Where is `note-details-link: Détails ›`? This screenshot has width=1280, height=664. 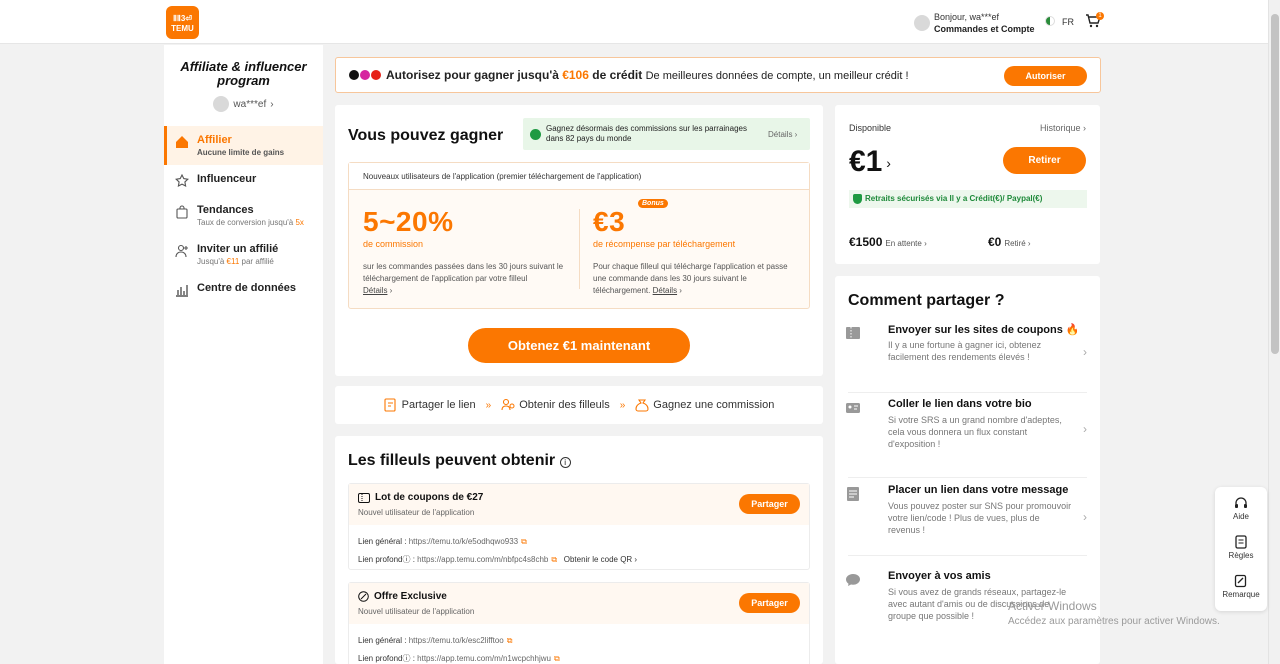 note-details-link: Détails › is located at coordinates (782, 134).